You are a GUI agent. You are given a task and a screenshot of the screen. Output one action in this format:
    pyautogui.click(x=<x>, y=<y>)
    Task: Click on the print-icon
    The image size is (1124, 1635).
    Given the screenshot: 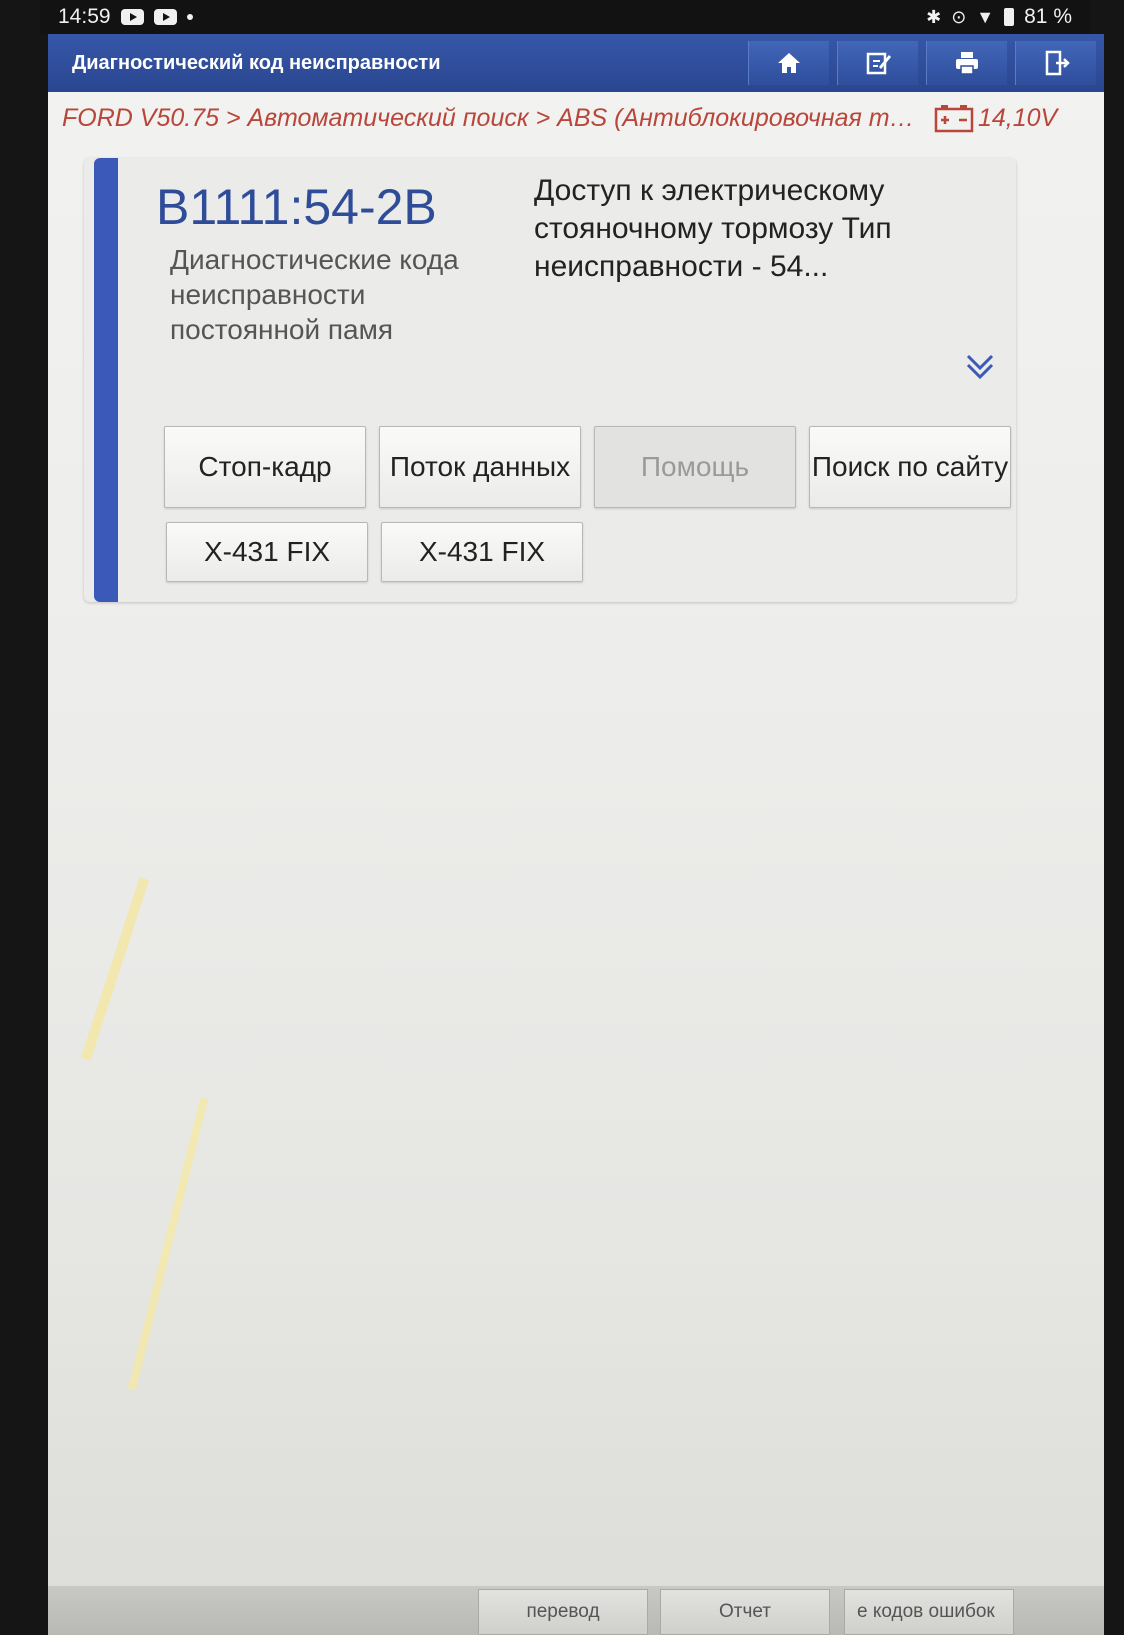 What is the action you would take?
    pyautogui.click(x=967, y=63)
    